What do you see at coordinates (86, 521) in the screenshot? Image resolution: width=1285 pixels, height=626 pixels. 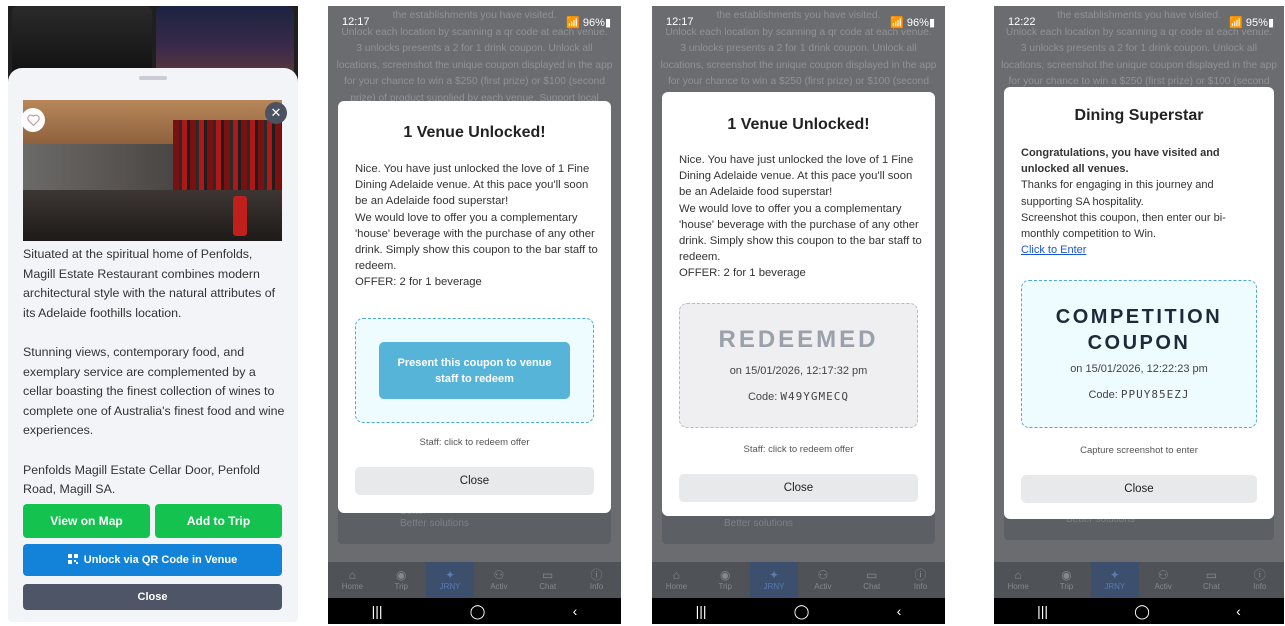 I see `view-on-map-button: View on Map` at bounding box center [86, 521].